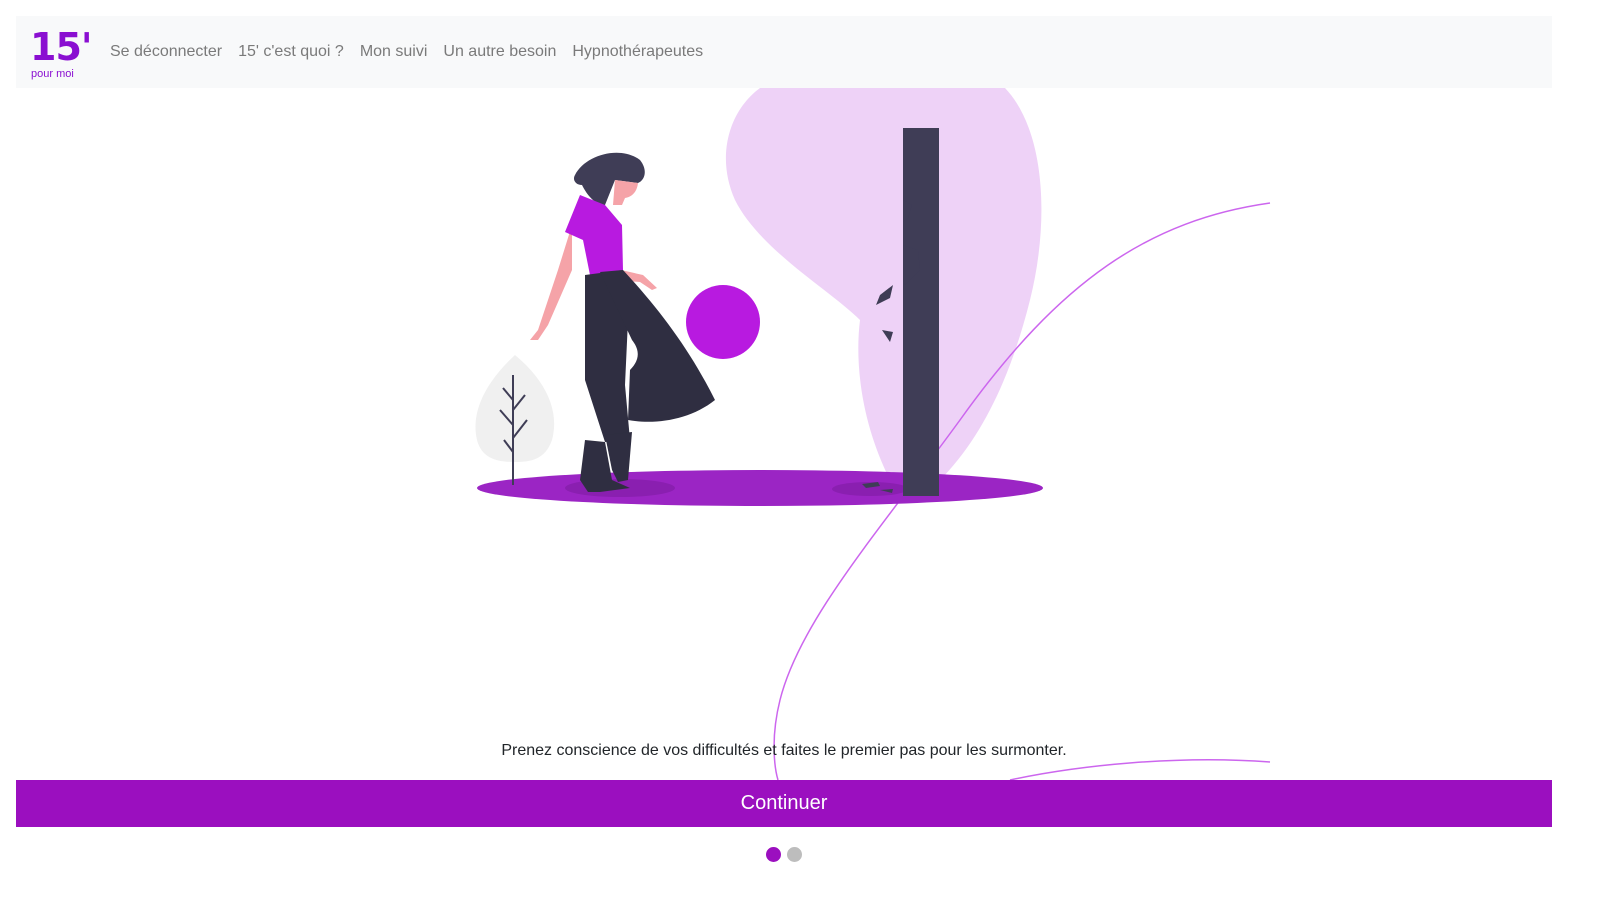 The width and height of the screenshot is (1600, 900). What do you see at coordinates (61, 47) in the screenshot?
I see `logo-number: 15'` at bounding box center [61, 47].